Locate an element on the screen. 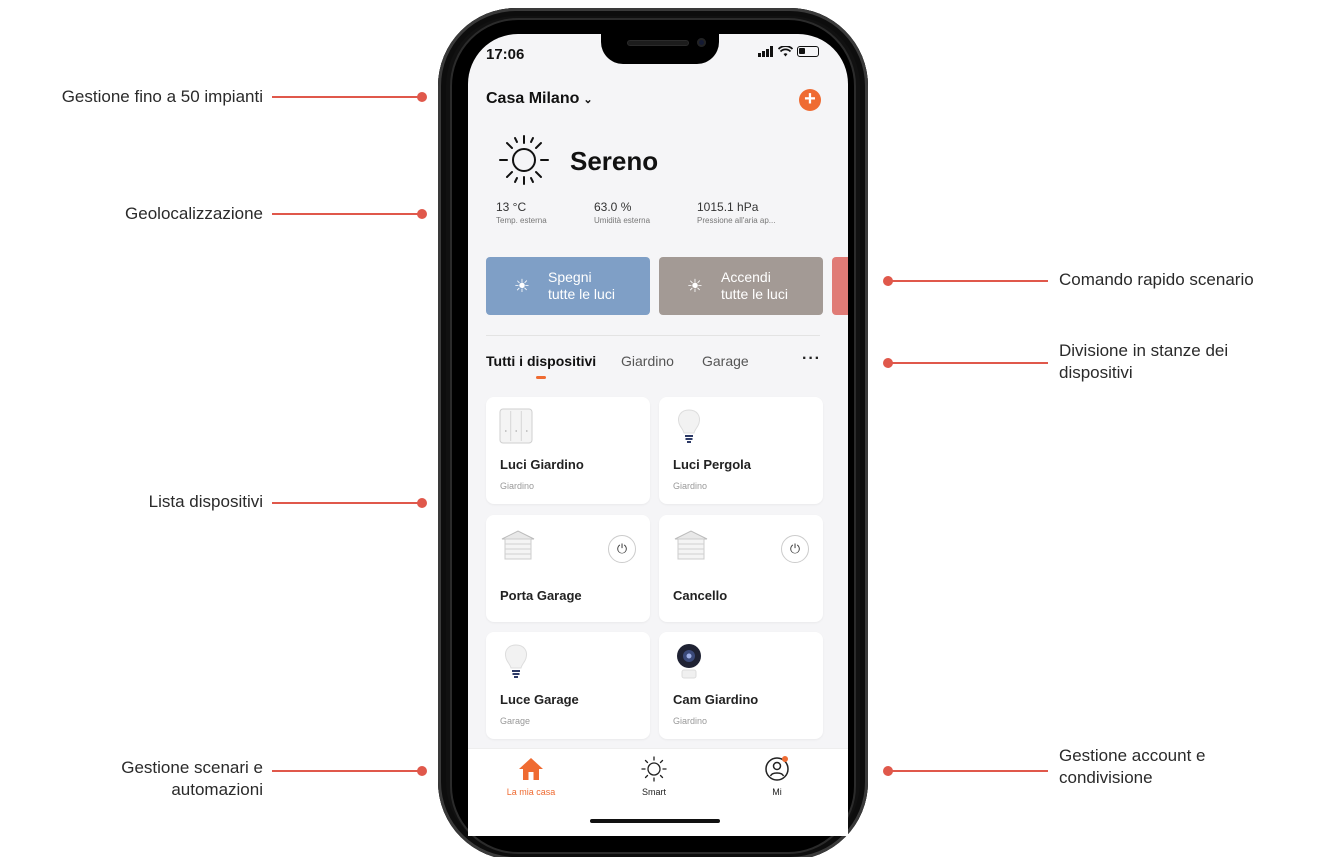 The width and height of the screenshot is (1325, 857). weather-stat-label: Umidità esterna is located at coordinates (622, 220).